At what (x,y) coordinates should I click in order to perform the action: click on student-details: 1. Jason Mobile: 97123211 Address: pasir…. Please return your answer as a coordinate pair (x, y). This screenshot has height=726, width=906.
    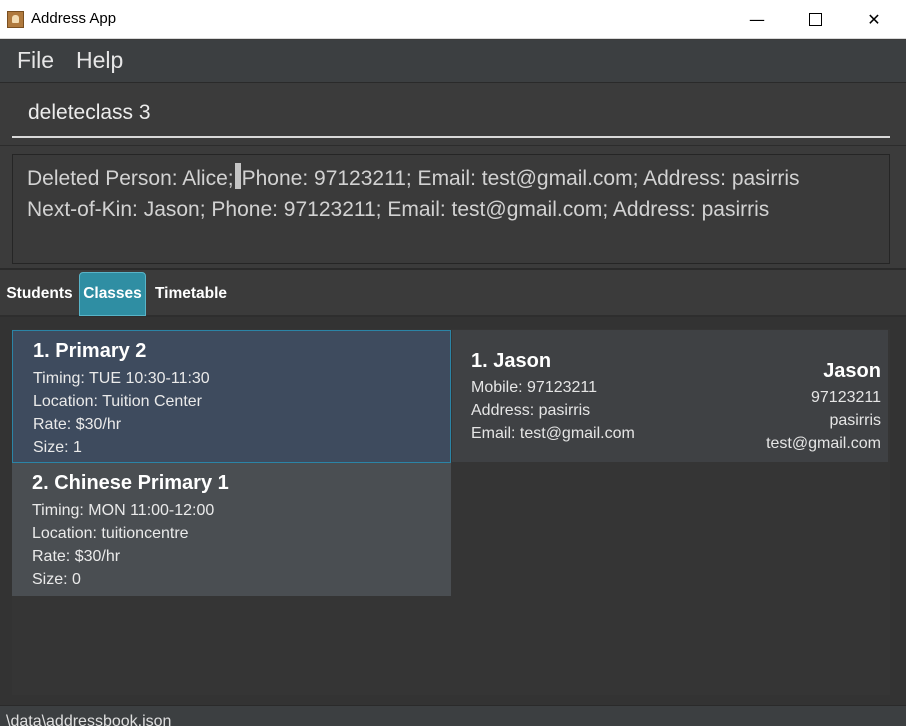
    Looking at the image, I should click on (553, 397).